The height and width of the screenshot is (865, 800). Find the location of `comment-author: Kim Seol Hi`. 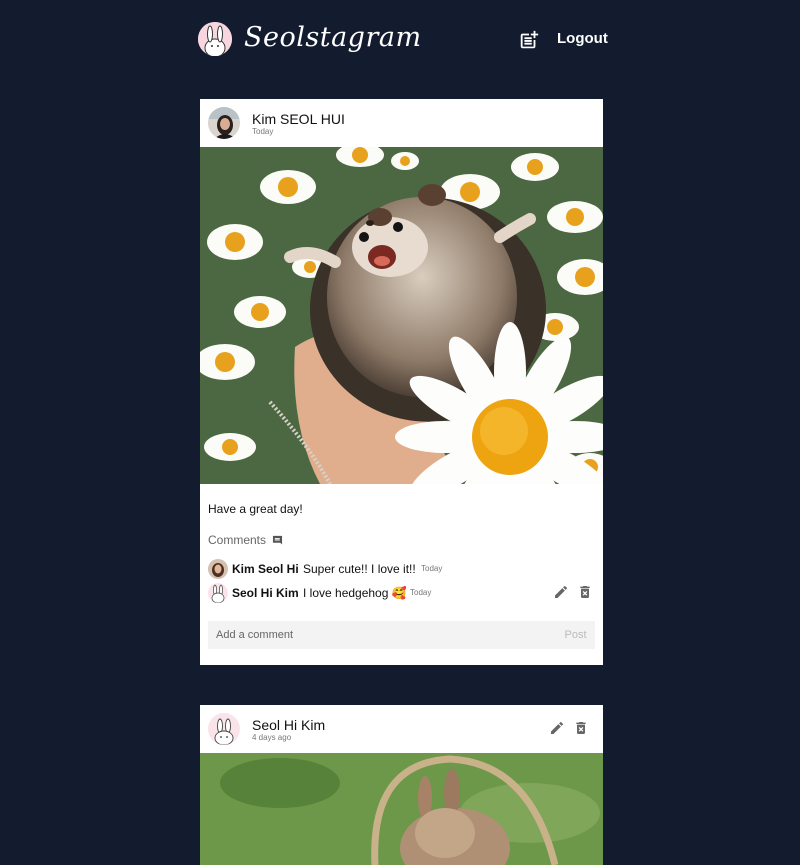

comment-author: Kim Seol Hi is located at coordinates (265, 569).